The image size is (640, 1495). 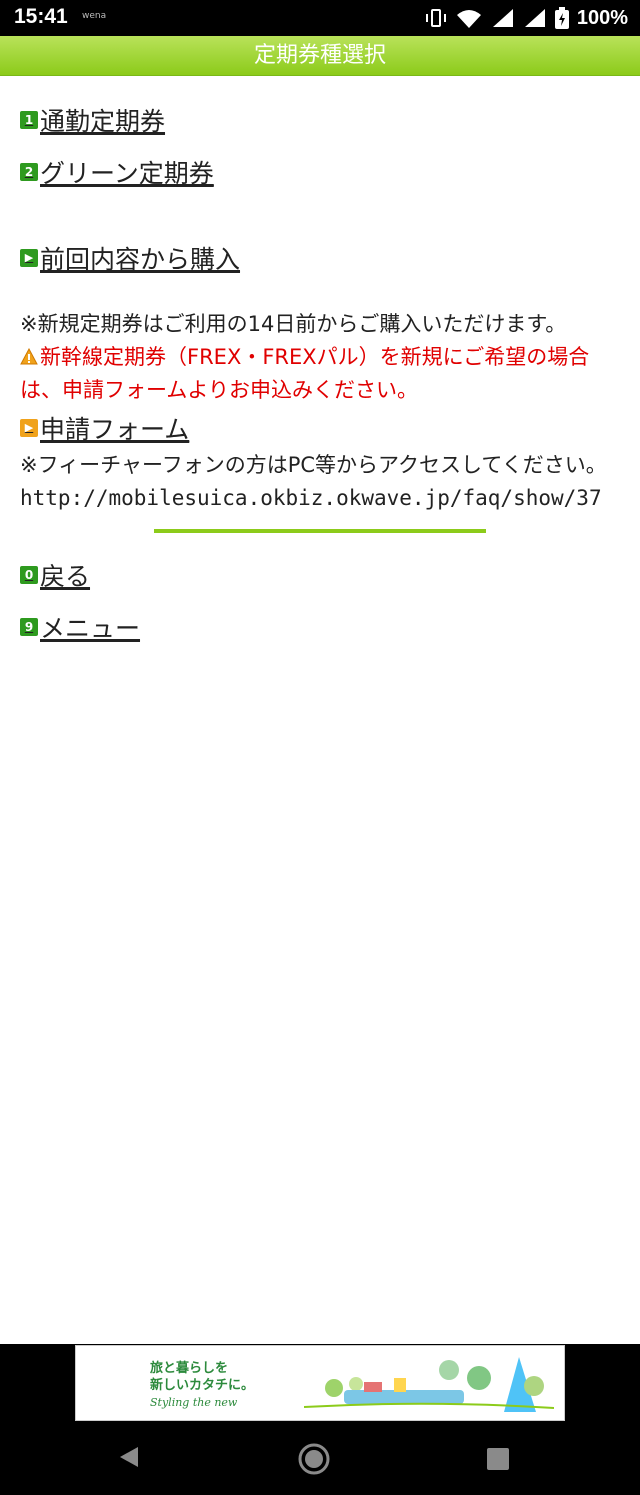 What do you see at coordinates (561, 18) in the screenshot?
I see `battery-icon` at bounding box center [561, 18].